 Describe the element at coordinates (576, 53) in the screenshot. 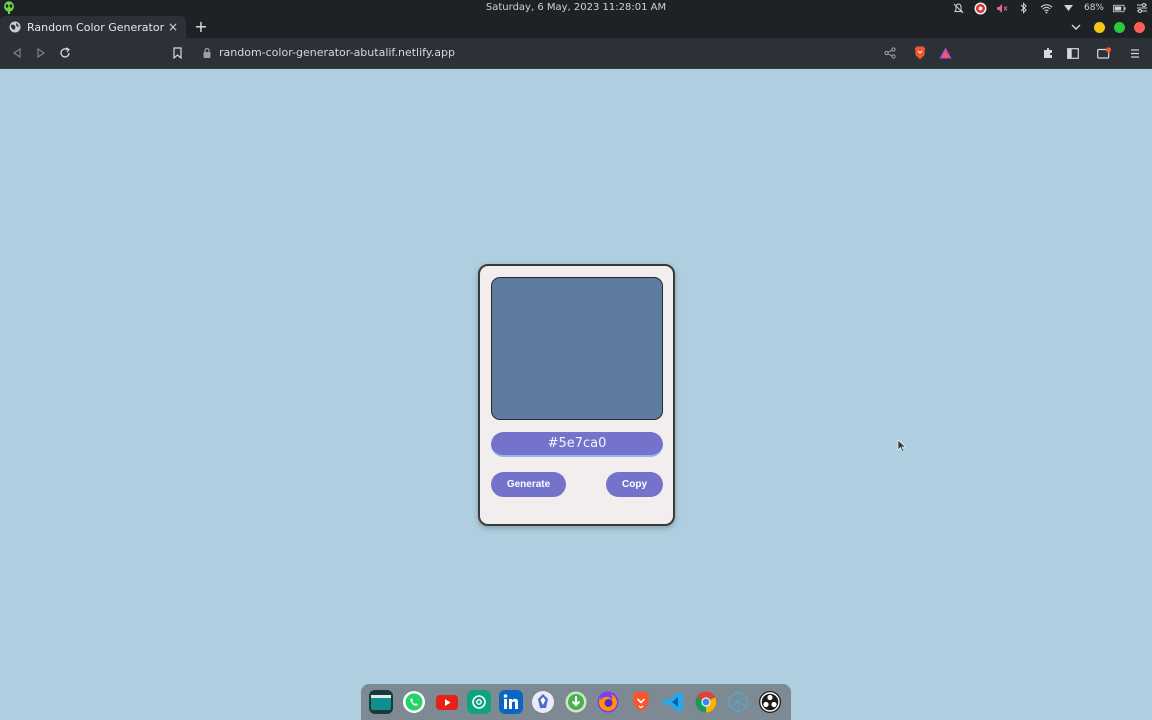

I see `browser-toolbar` at that location.